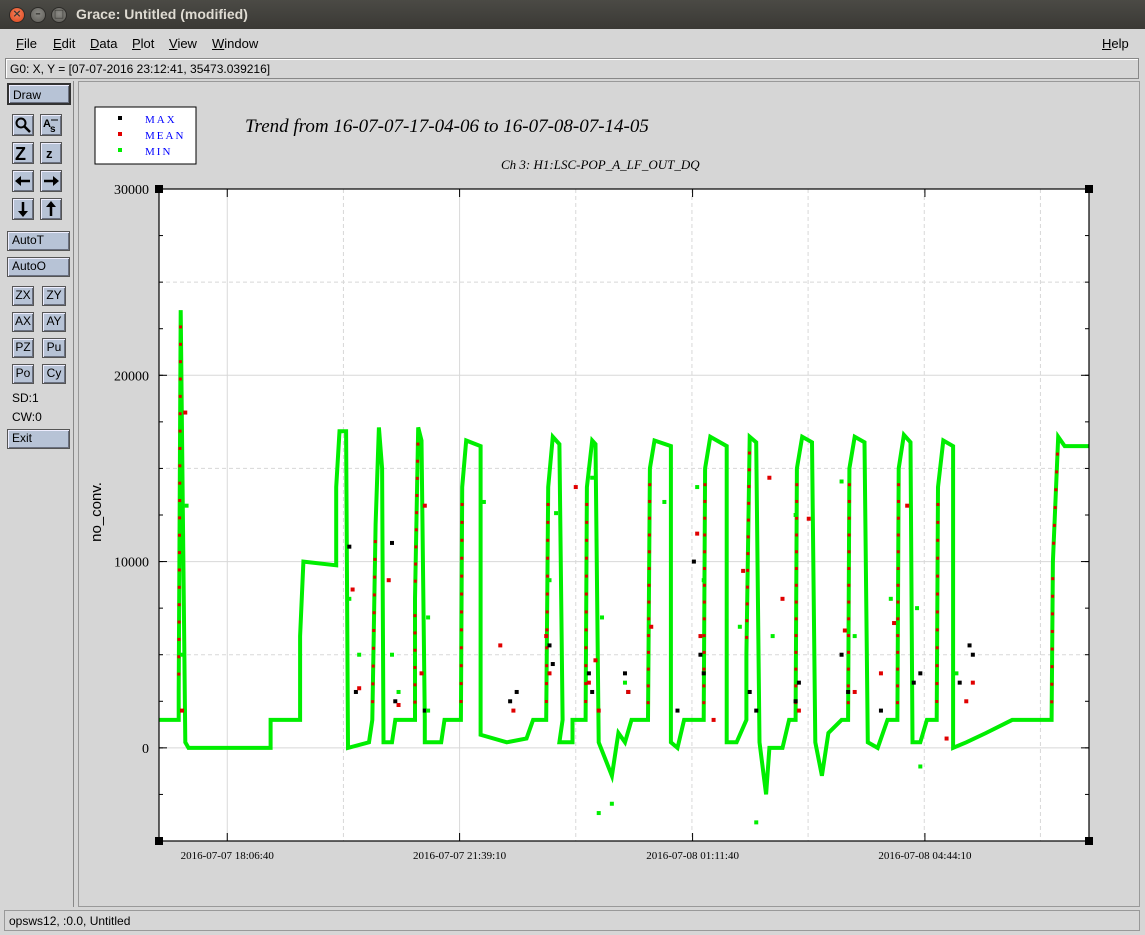 The width and height of the screenshot is (1145, 935). What do you see at coordinates (51, 181) in the screenshot?
I see `scroll-right-button` at bounding box center [51, 181].